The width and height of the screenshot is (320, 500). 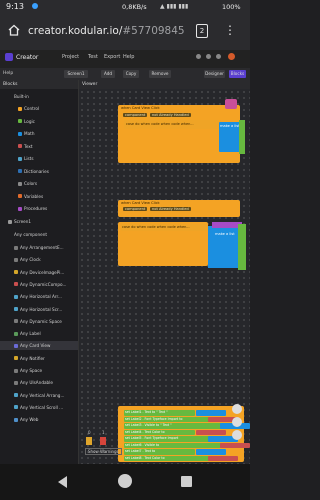 I want to click on builtin-colors: Colors, so click(x=39, y=183).